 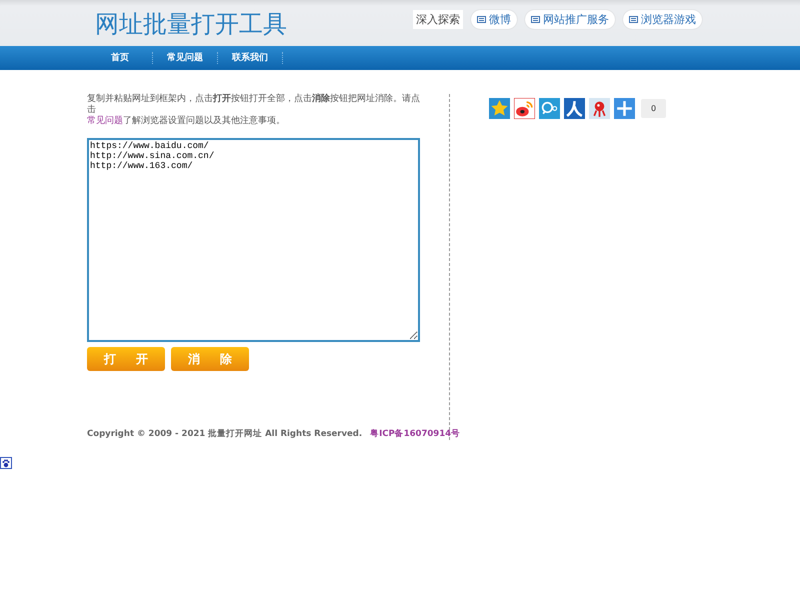 What do you see at coordinates (570, 19) in the screenshot?
I see `header-link: 网站推广服务` at bounding box center [570, 19].